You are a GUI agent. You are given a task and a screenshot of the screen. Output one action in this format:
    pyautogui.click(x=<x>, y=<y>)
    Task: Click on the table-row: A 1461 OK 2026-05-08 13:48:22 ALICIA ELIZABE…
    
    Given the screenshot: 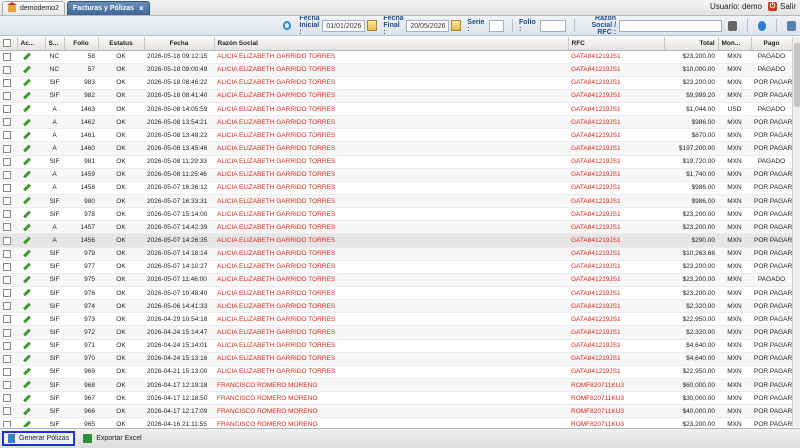 What is the action you would take?
    pyautogui.click(x=396, y=135)
    